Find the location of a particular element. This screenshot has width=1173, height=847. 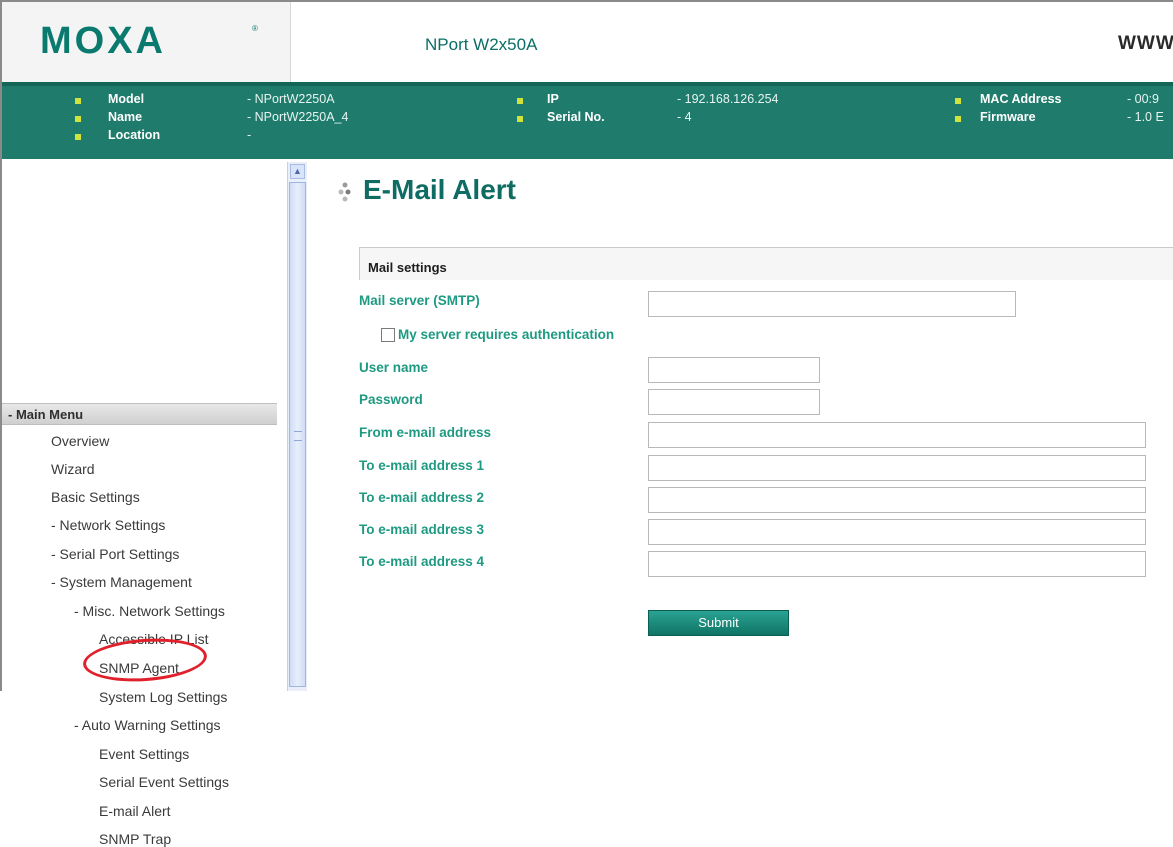

moxa-logo: MOXA is located at coordinates (103, 41).